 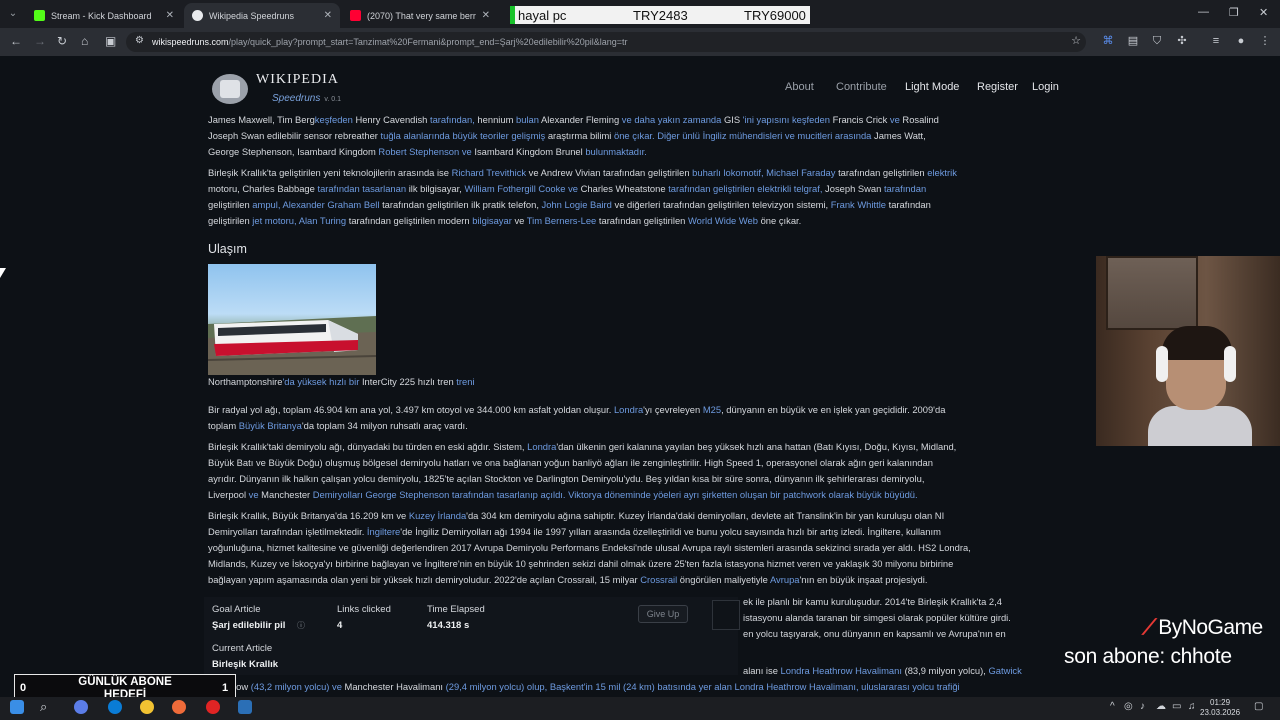 I want to click on back-icon: ←, so click(x=16, y=41).